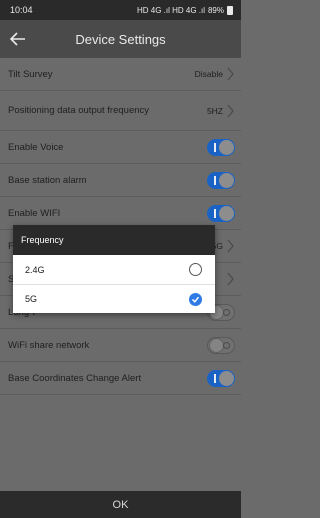  Describe the element at coordinates (221, 345) in the screenshot. I see `wifi-share-network-toggle` at that location.